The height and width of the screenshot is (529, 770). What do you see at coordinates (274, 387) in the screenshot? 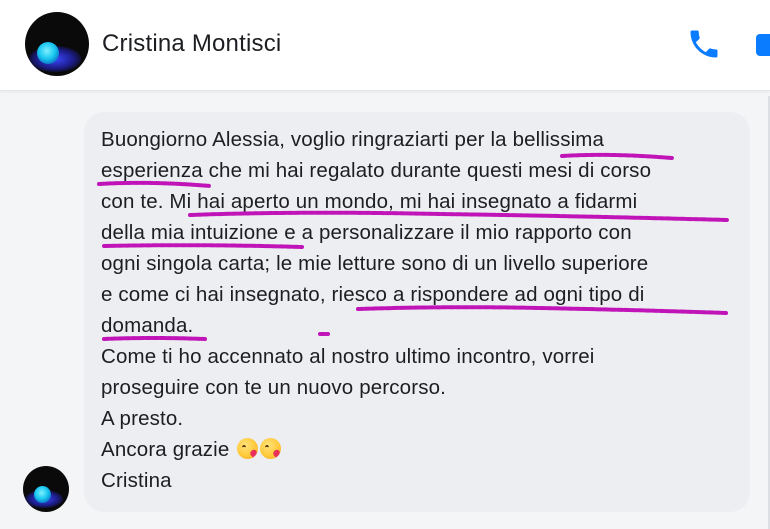
I see `message-line: proseguire con te un nuovo percorso.` at bounding box center [274, 387].